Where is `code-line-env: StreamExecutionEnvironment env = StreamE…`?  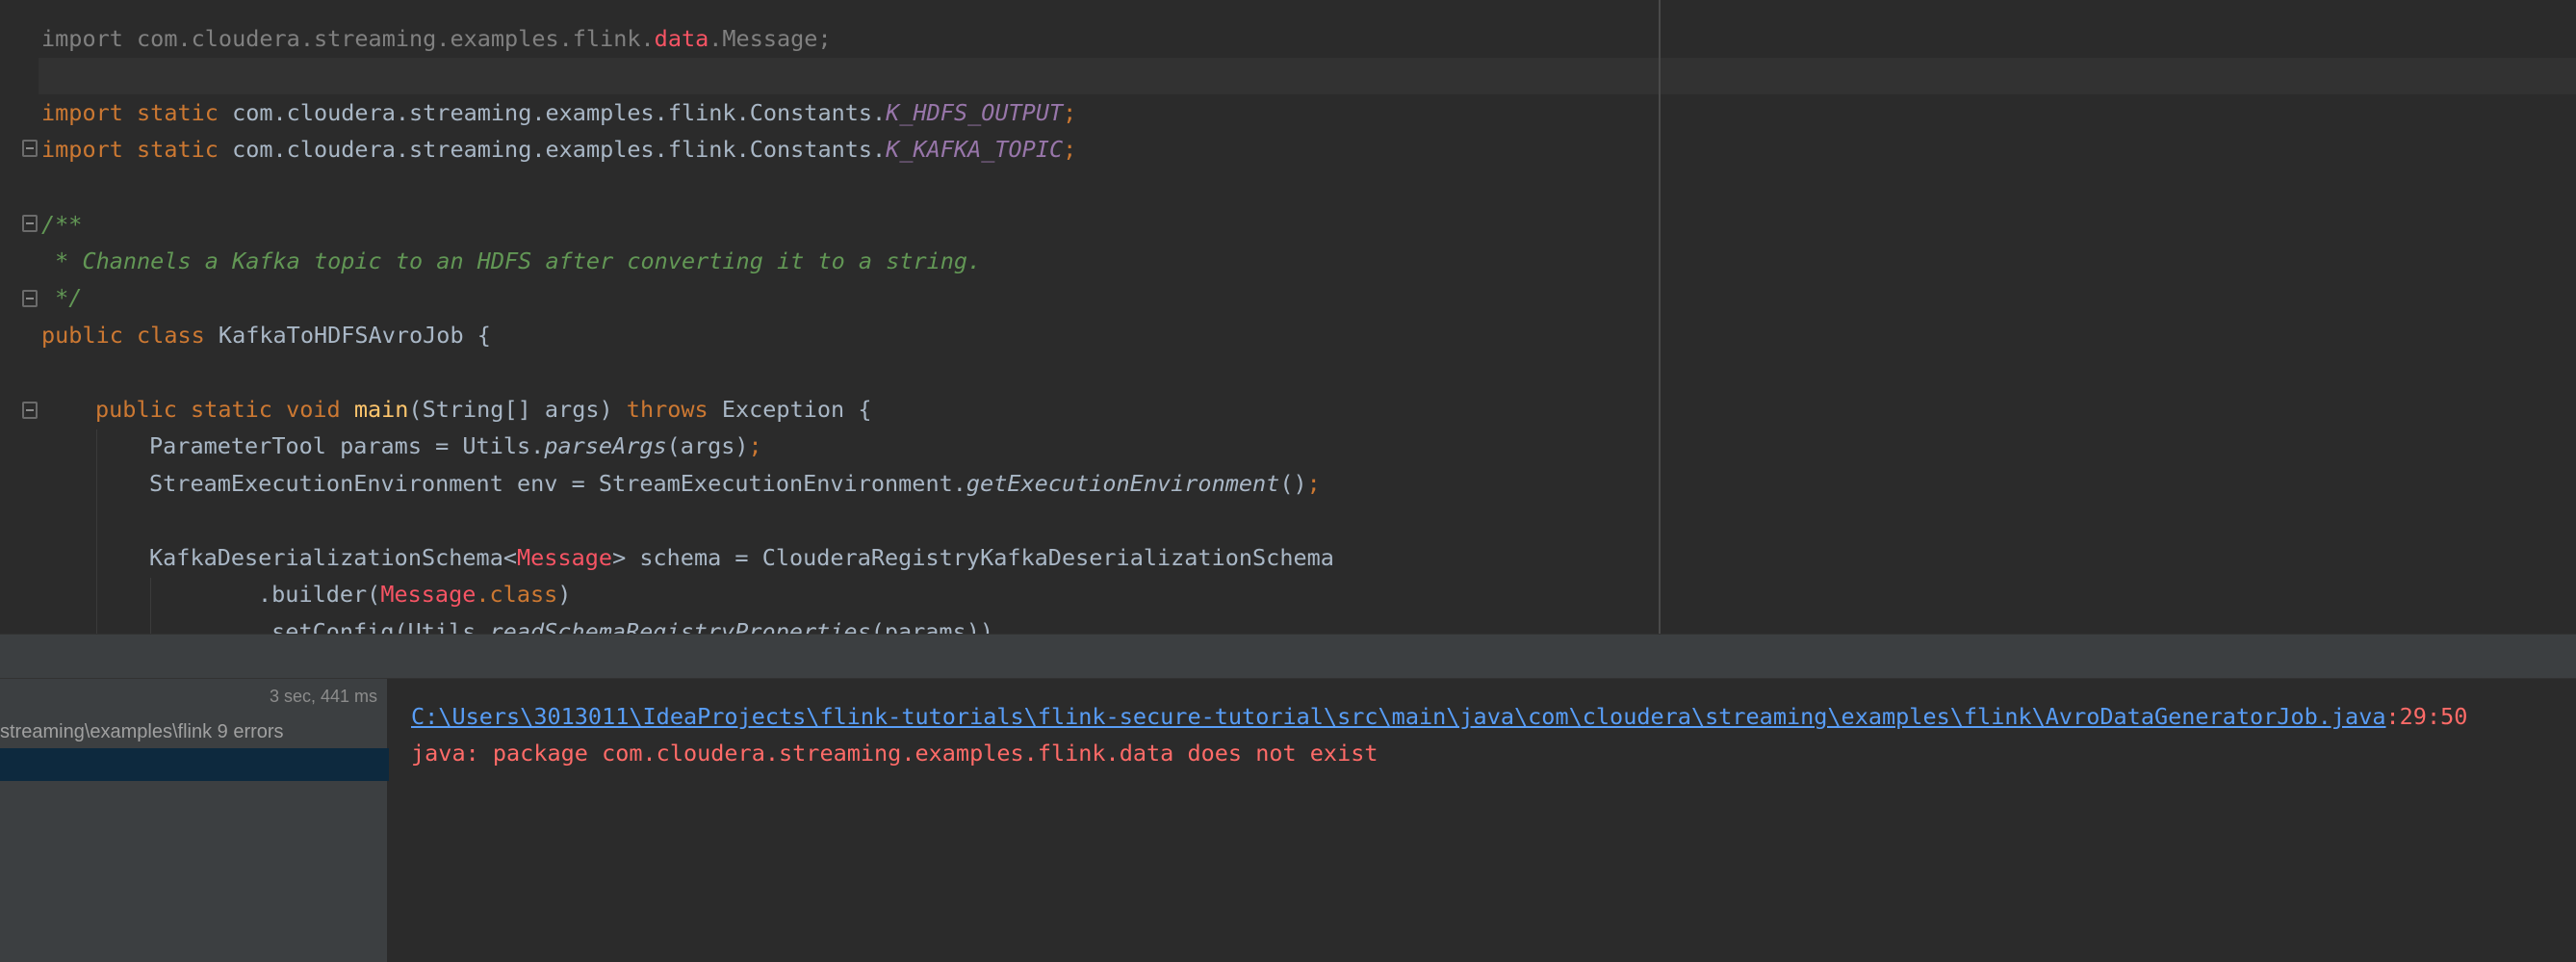 code-line-env: StreamExecutionEnvironment env = StreamE… is located at coordinates (735, 483).